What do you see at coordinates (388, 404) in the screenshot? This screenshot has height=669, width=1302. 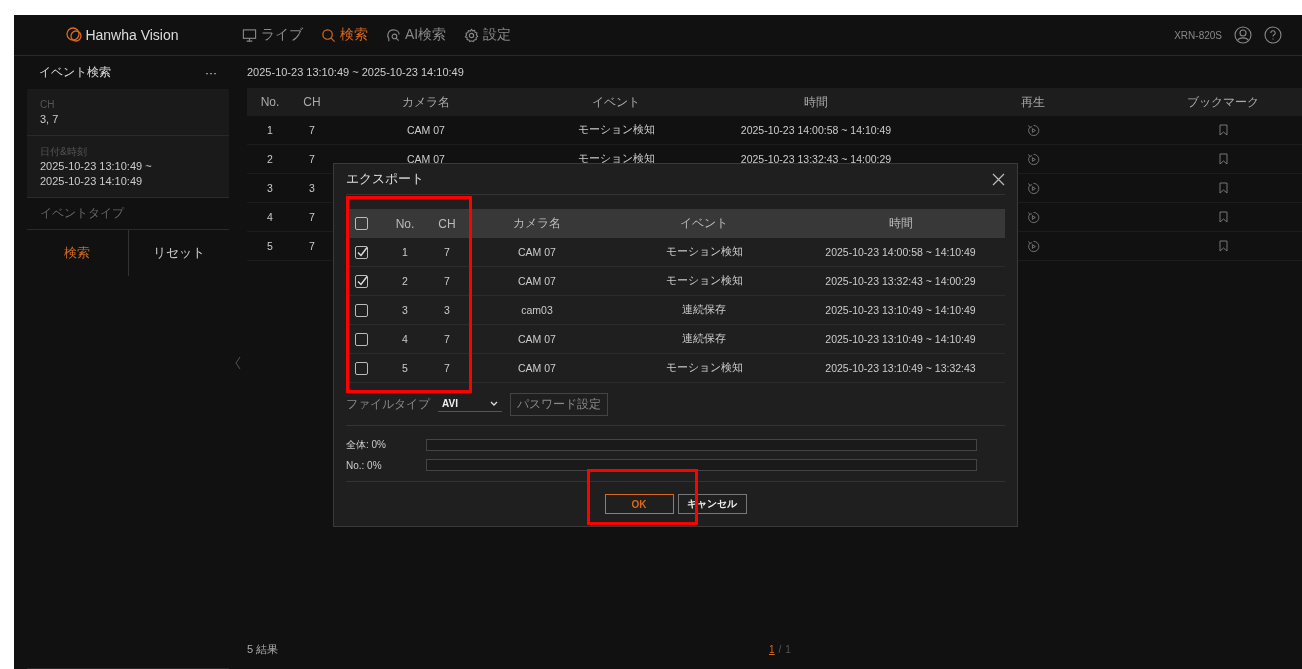 I see `file-type-label: ファイルタイプ` at bounding box center [388, 404].